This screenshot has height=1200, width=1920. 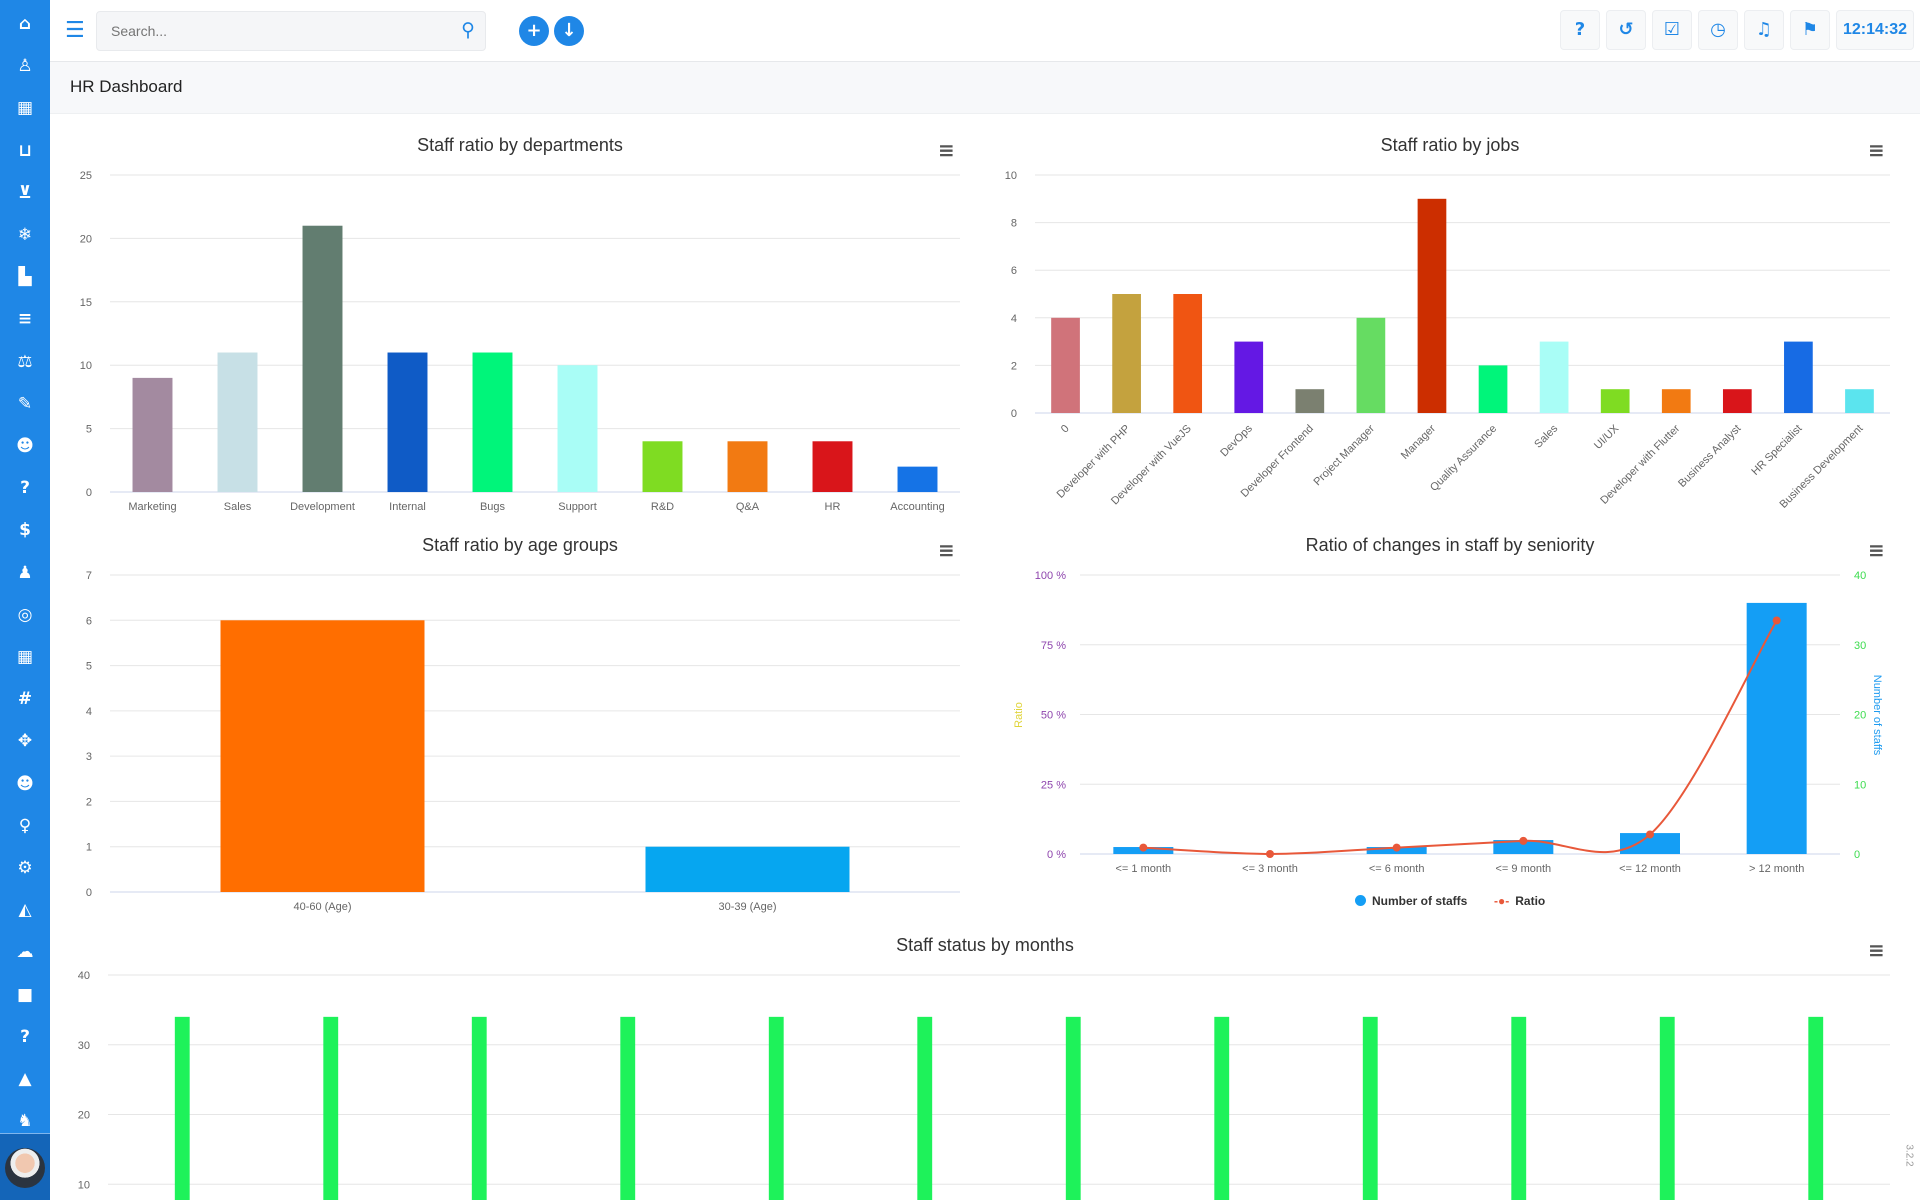 I want to click on x-tick-label: UI/UX, so click(x=1607, y=437).